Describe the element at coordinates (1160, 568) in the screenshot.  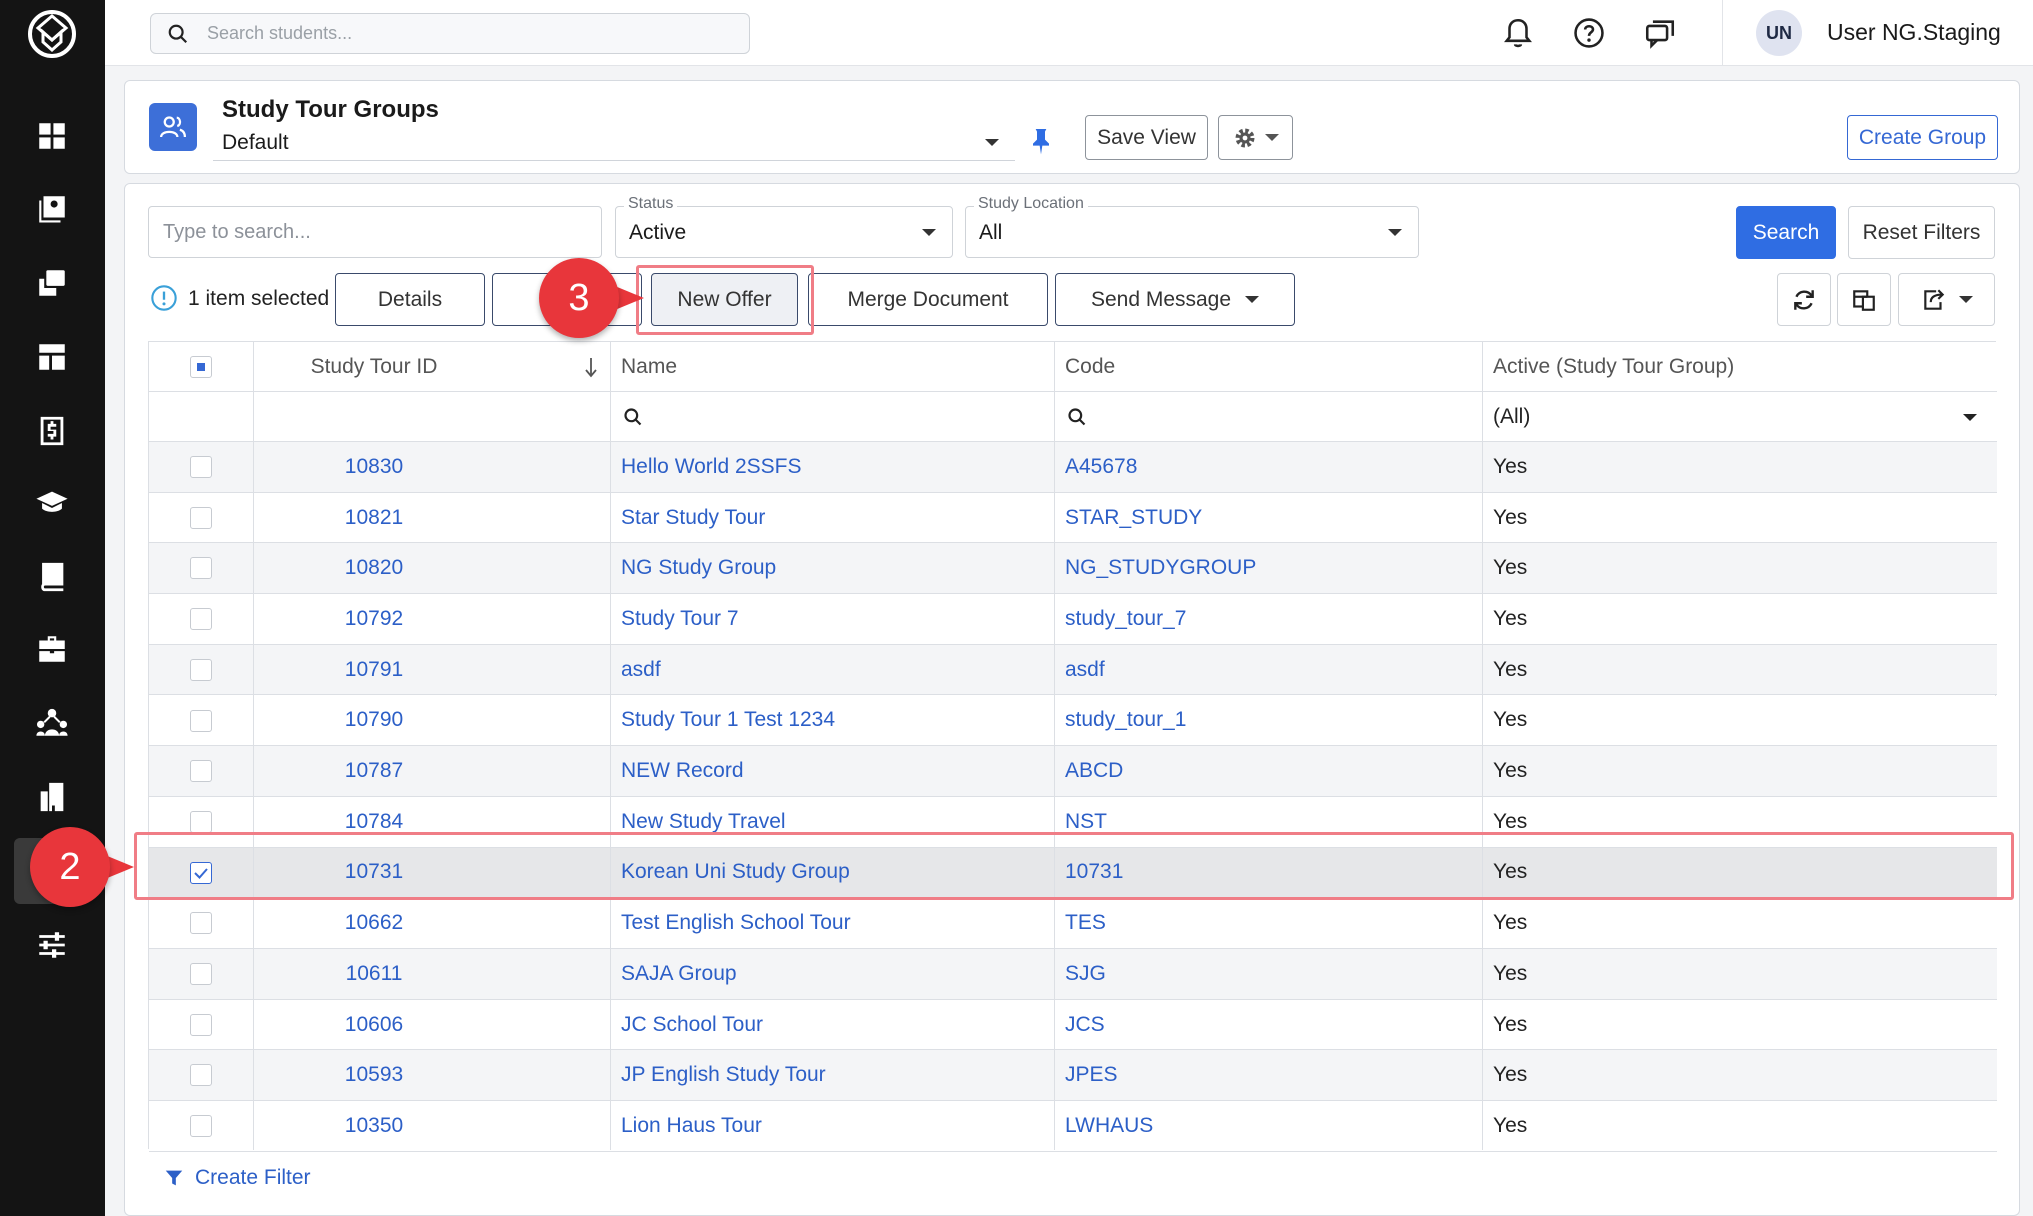
I see `cell-code: NG_STUDYGROUP` at that location.